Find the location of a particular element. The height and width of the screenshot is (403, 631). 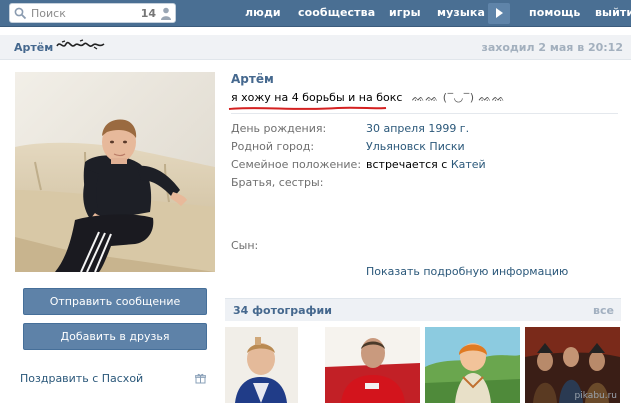

search-count: 14 is located at coordinates (148, 13).